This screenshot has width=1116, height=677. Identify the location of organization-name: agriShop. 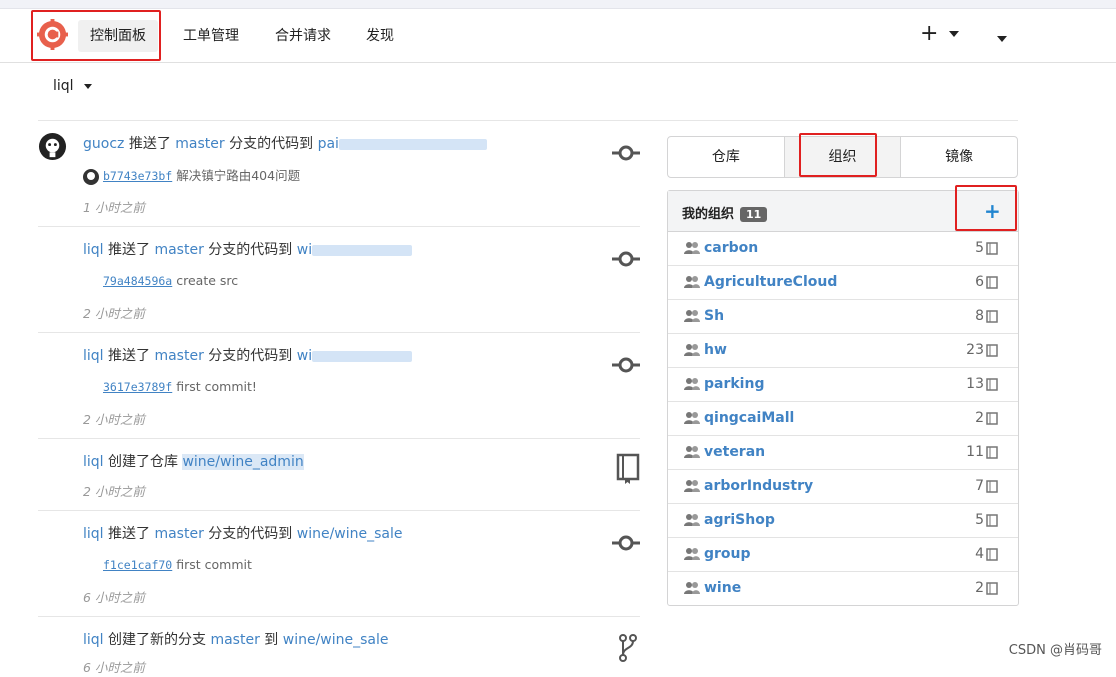
(739, 520).